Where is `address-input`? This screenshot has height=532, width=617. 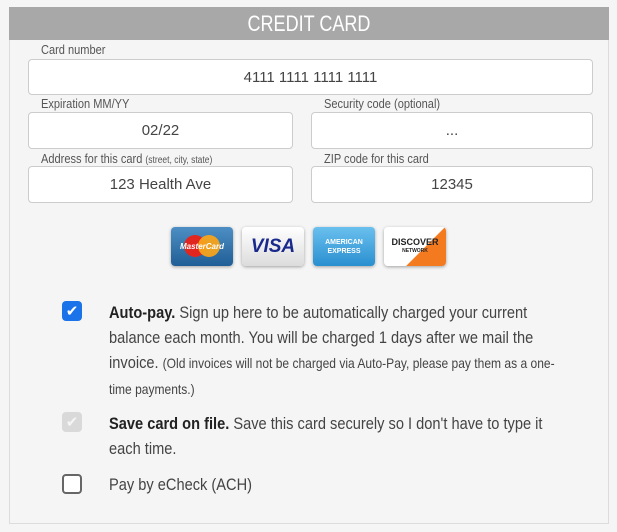
address-input is located at coordinates (160, 184).